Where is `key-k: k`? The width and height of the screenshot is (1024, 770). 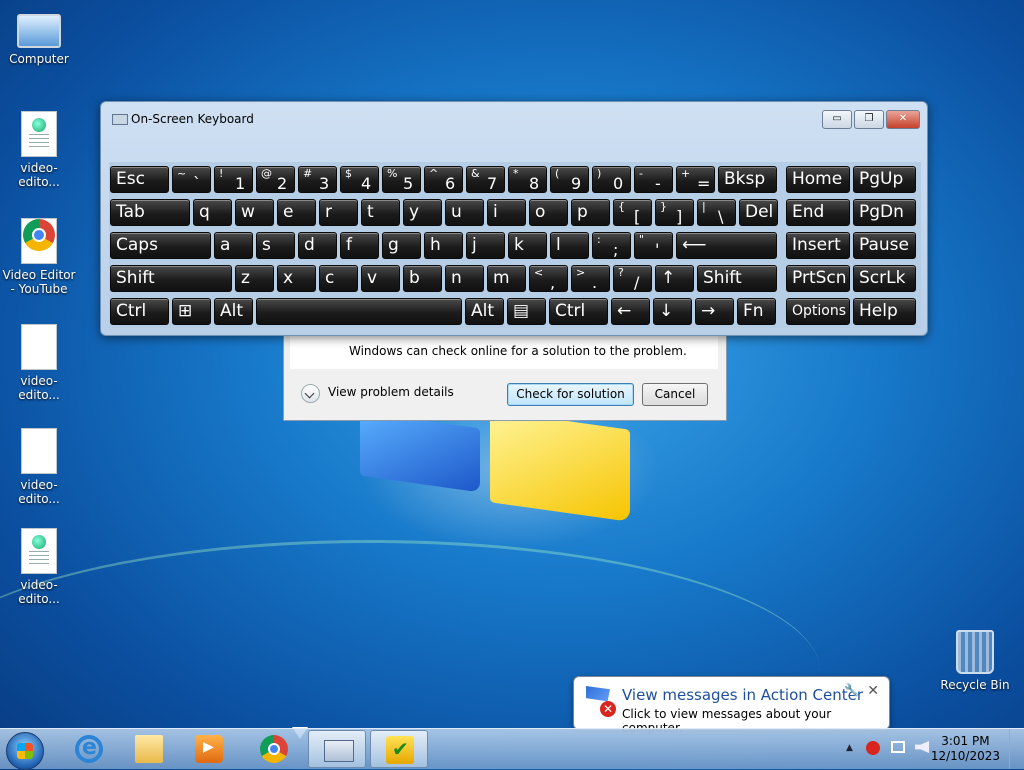 key-k: k is located at coordinates (527, 245).